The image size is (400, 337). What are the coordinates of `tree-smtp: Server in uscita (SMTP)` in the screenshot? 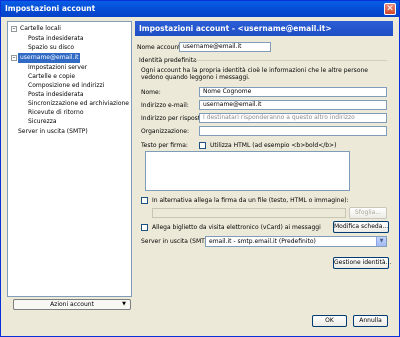 It's located at (53, 132).